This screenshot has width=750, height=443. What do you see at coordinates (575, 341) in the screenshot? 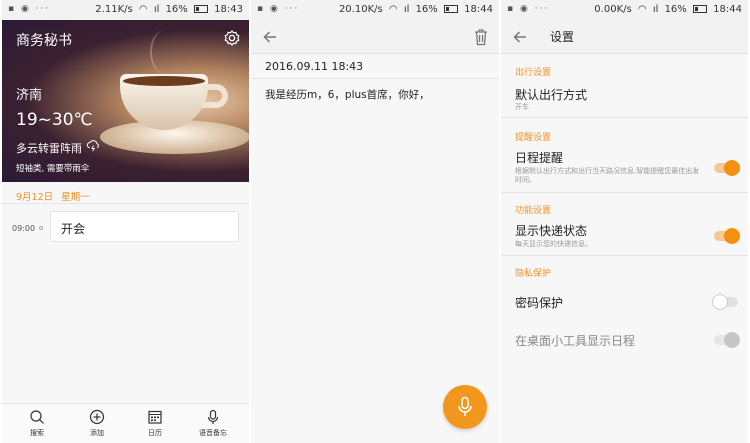
I see `setting-title: 在桌面小工具显示日程` at bounding box center [575, 341].